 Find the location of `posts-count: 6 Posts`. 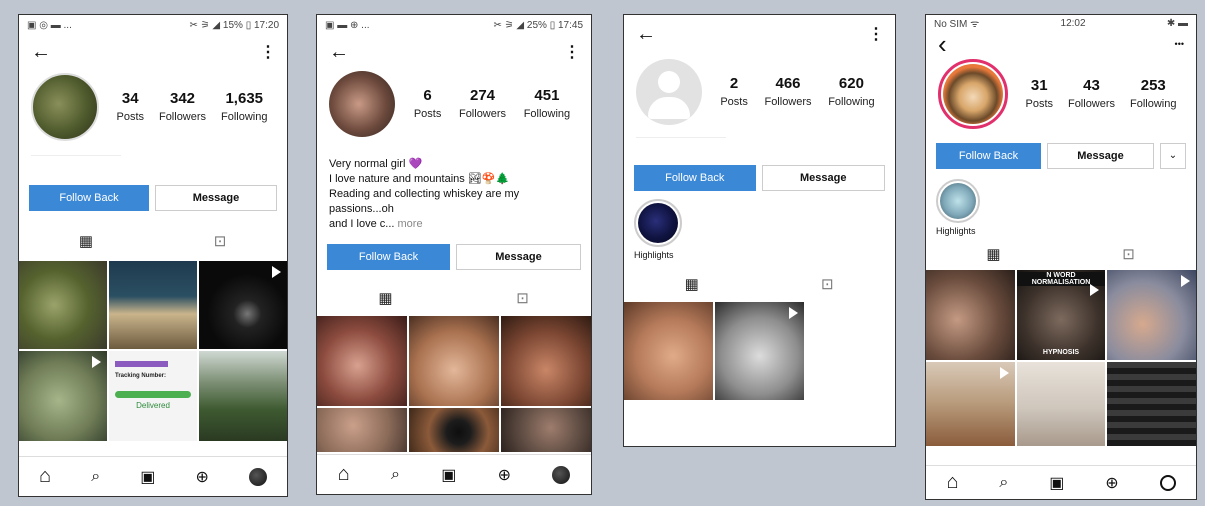

posts-count: 6 Posts is located at coordinates (428, 104).